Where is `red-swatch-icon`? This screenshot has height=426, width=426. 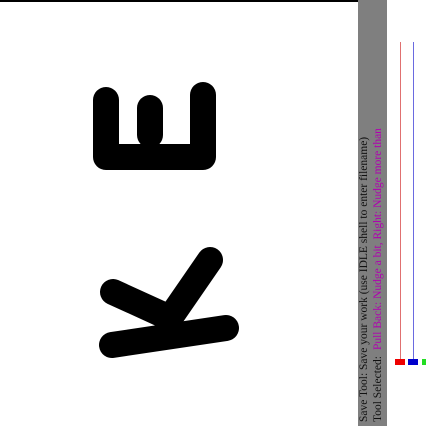
red-swatch-icon is located at coordinates (400, 362).